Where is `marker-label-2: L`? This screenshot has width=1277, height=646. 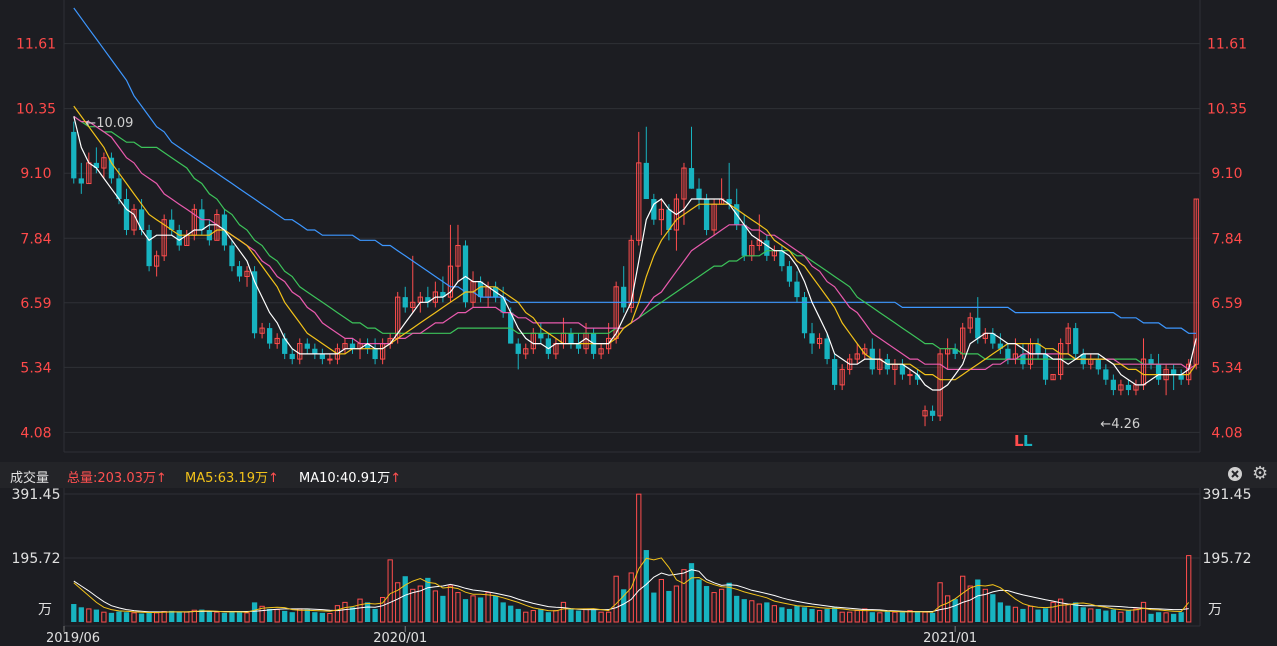 marker-label-2: L is located at coordinates (1028, 441).